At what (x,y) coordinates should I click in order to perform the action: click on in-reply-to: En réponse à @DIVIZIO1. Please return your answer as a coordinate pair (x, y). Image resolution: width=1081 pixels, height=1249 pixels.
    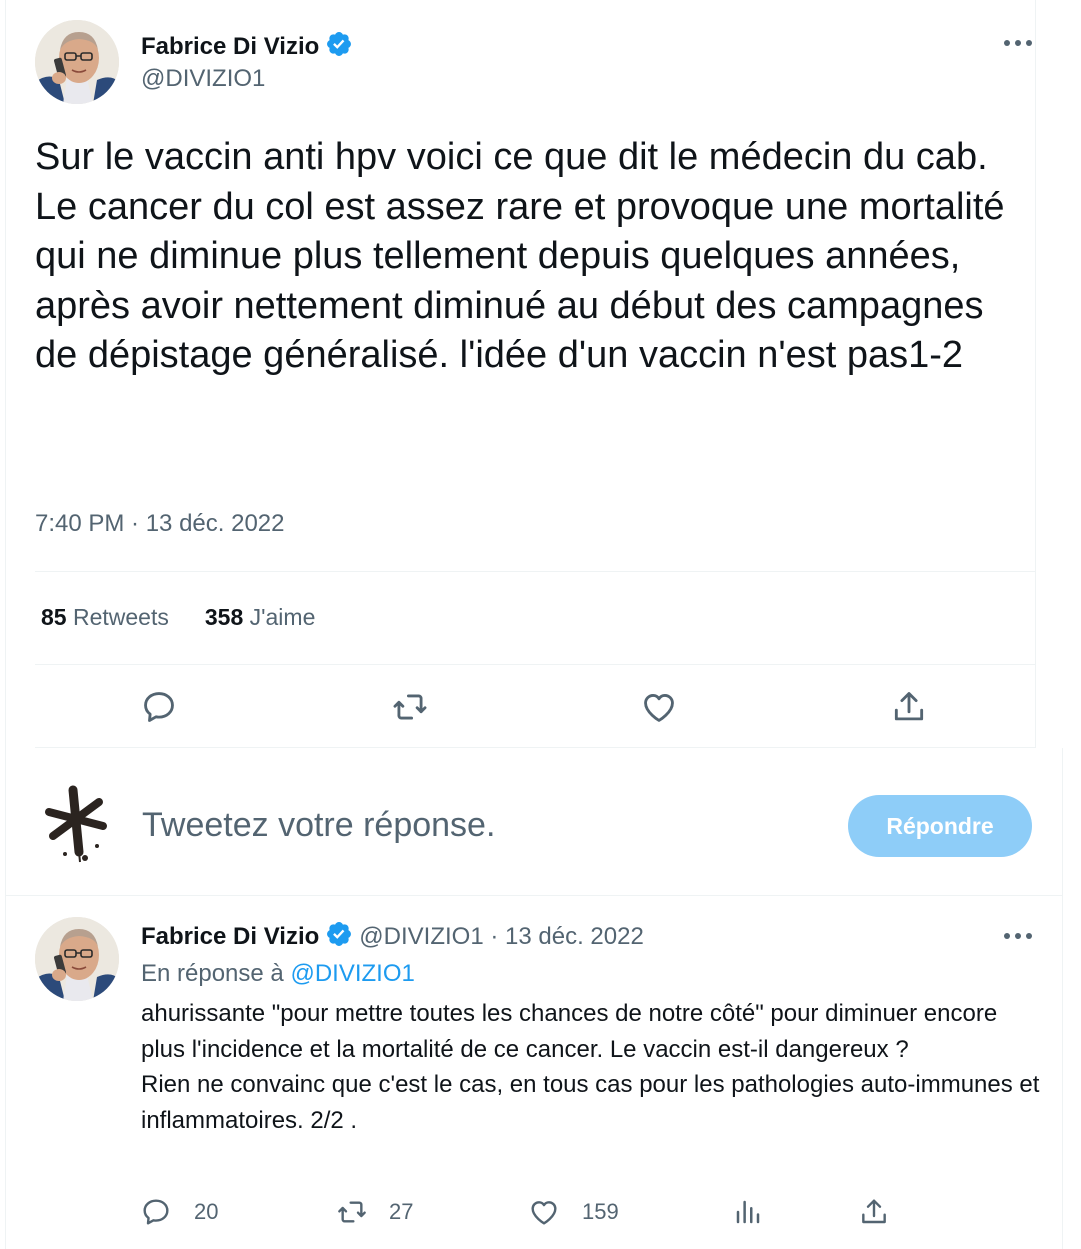
    Looking at the image, I should click on (278, 974).